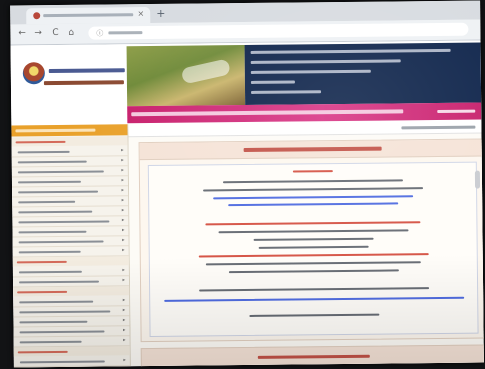  I want to click on sidebar-title, so click(69, 130).